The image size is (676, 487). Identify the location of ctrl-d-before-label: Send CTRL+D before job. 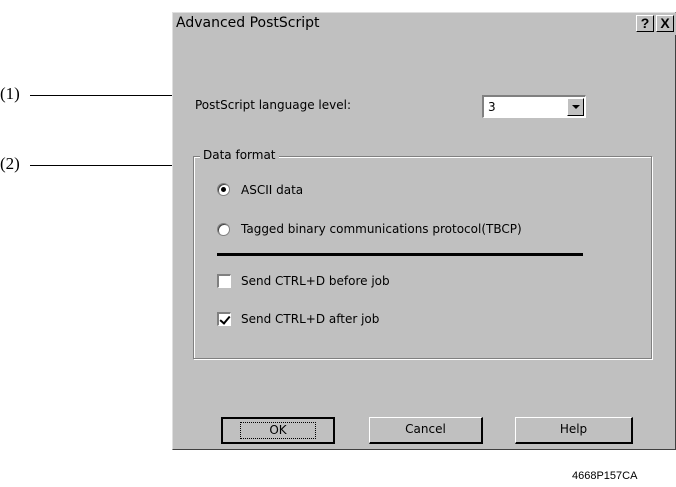
(315, 281).